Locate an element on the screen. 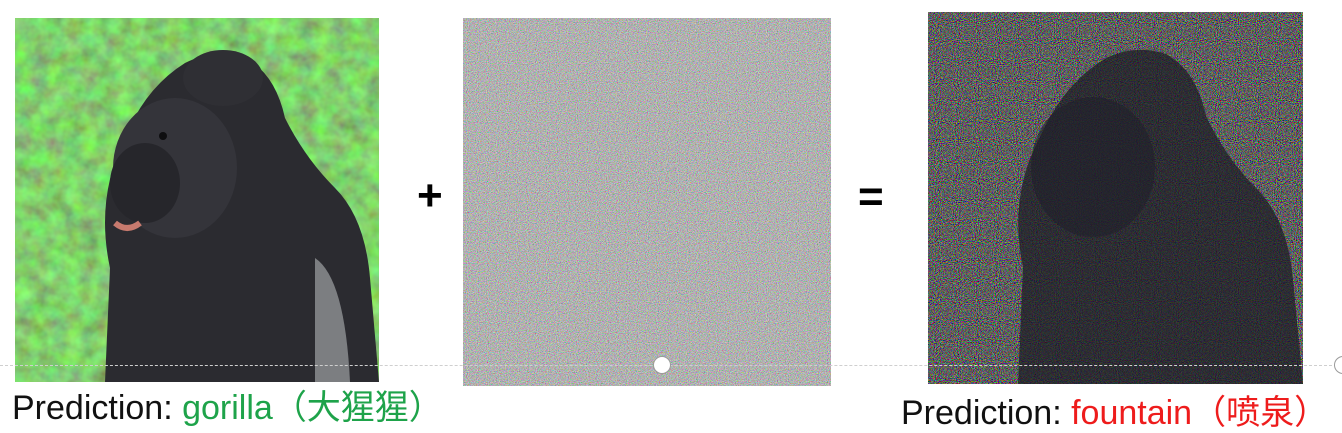 Image resolution: width=1342 pixels, height=433 pixels. prediction-value-cn: （大猩猩） is located at coordinates (357, 408).